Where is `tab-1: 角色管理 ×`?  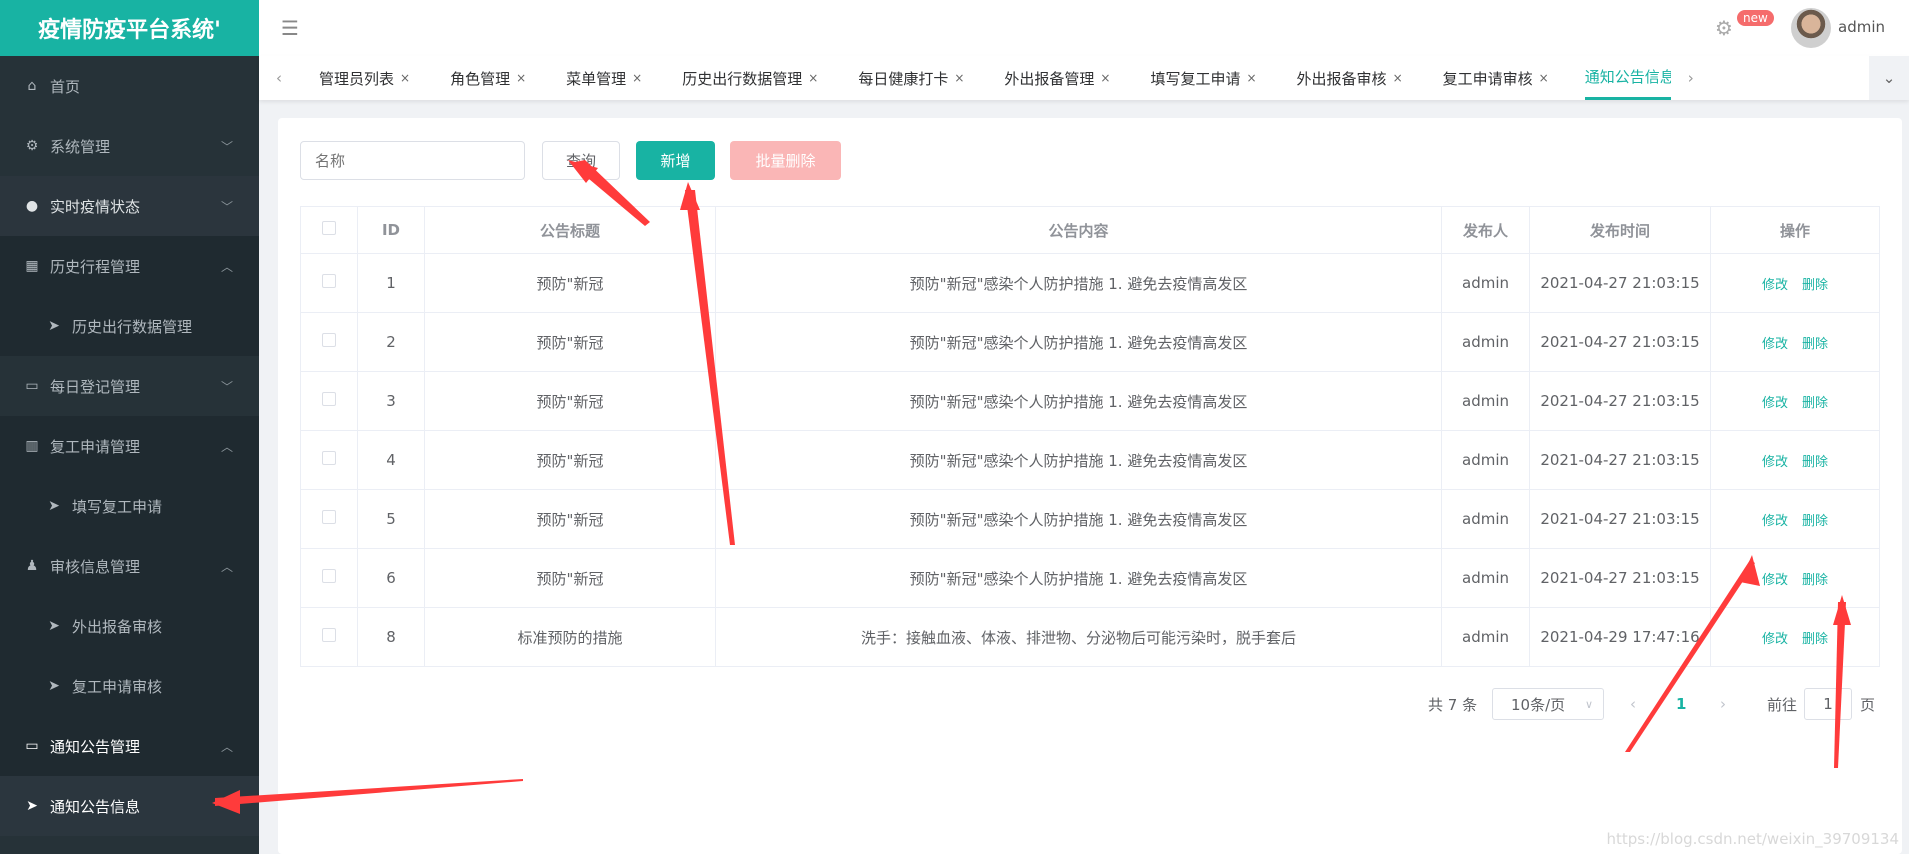
tab-1: 角色管理 × is located at coordinates (488, 78).